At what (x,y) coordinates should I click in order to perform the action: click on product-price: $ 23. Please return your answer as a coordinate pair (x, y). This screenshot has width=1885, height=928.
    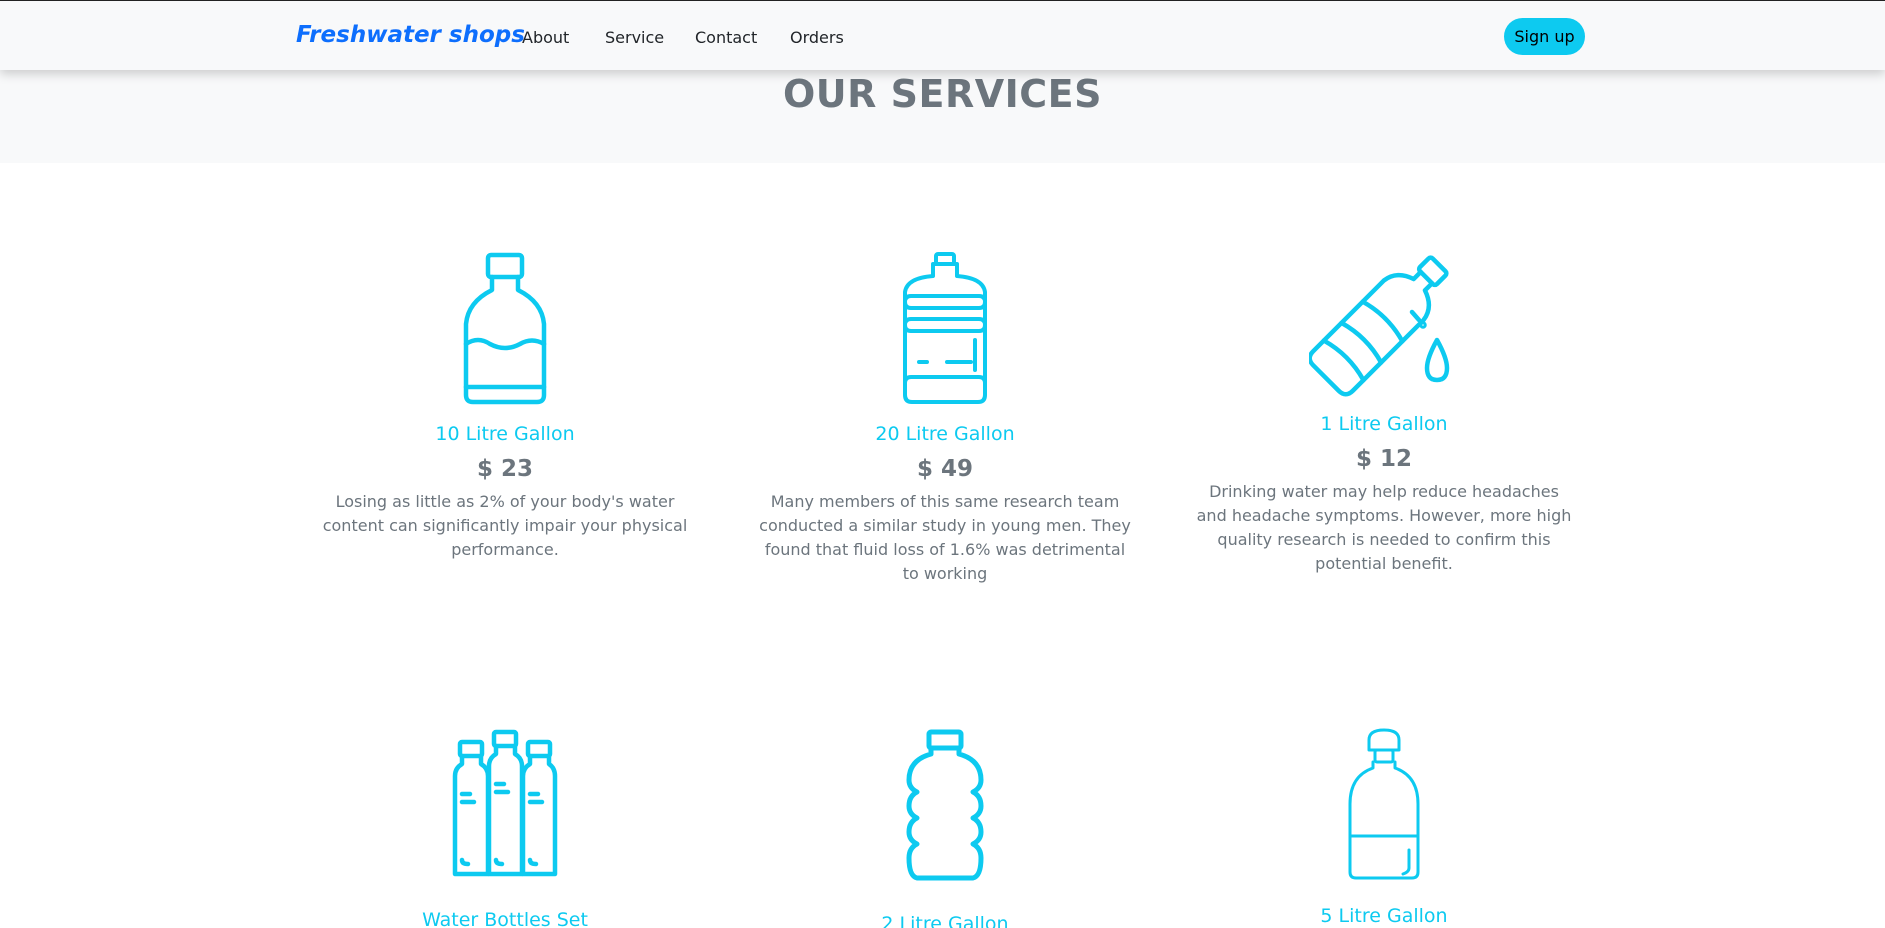
    Looking at the image, I should click on (505, 469).